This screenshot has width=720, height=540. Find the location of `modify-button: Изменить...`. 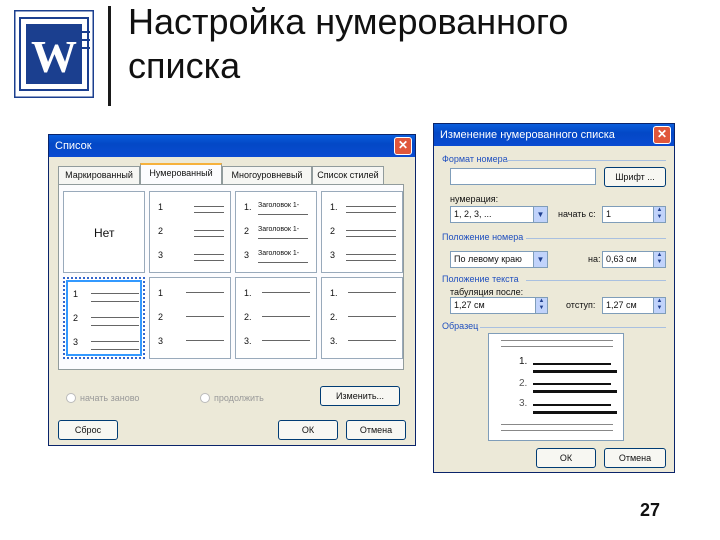

modify-button: Изменить... is located at coordinates (360, 396).